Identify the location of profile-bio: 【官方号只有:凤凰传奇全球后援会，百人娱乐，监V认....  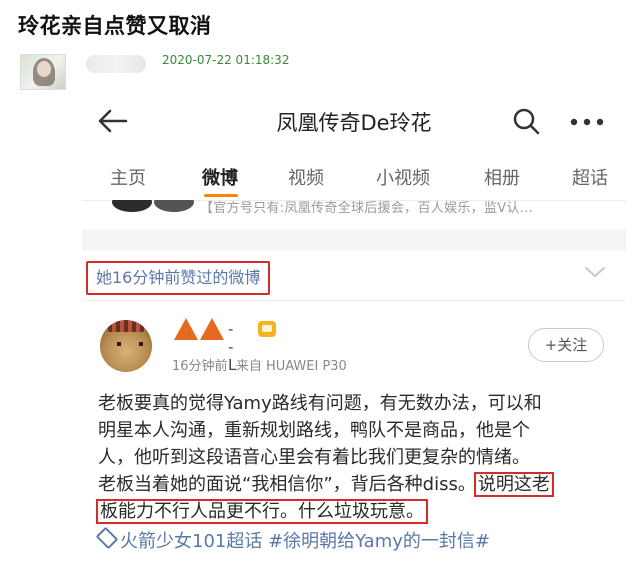
(367, 208).